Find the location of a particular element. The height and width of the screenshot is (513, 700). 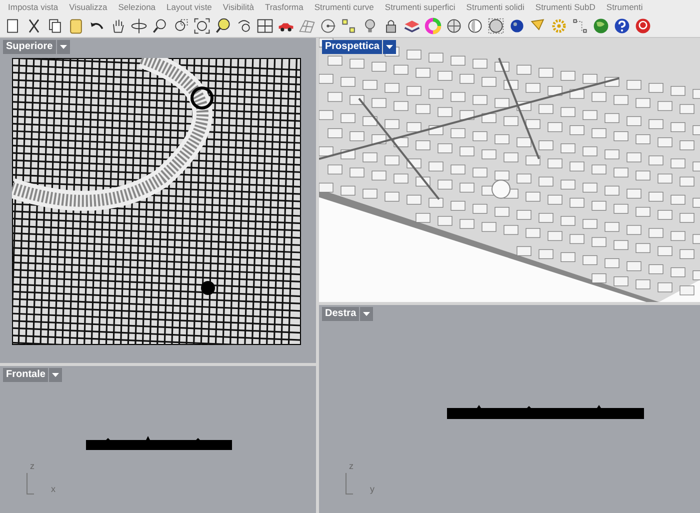

viewport-title: Prospettica is located at coordinates (352, 47).